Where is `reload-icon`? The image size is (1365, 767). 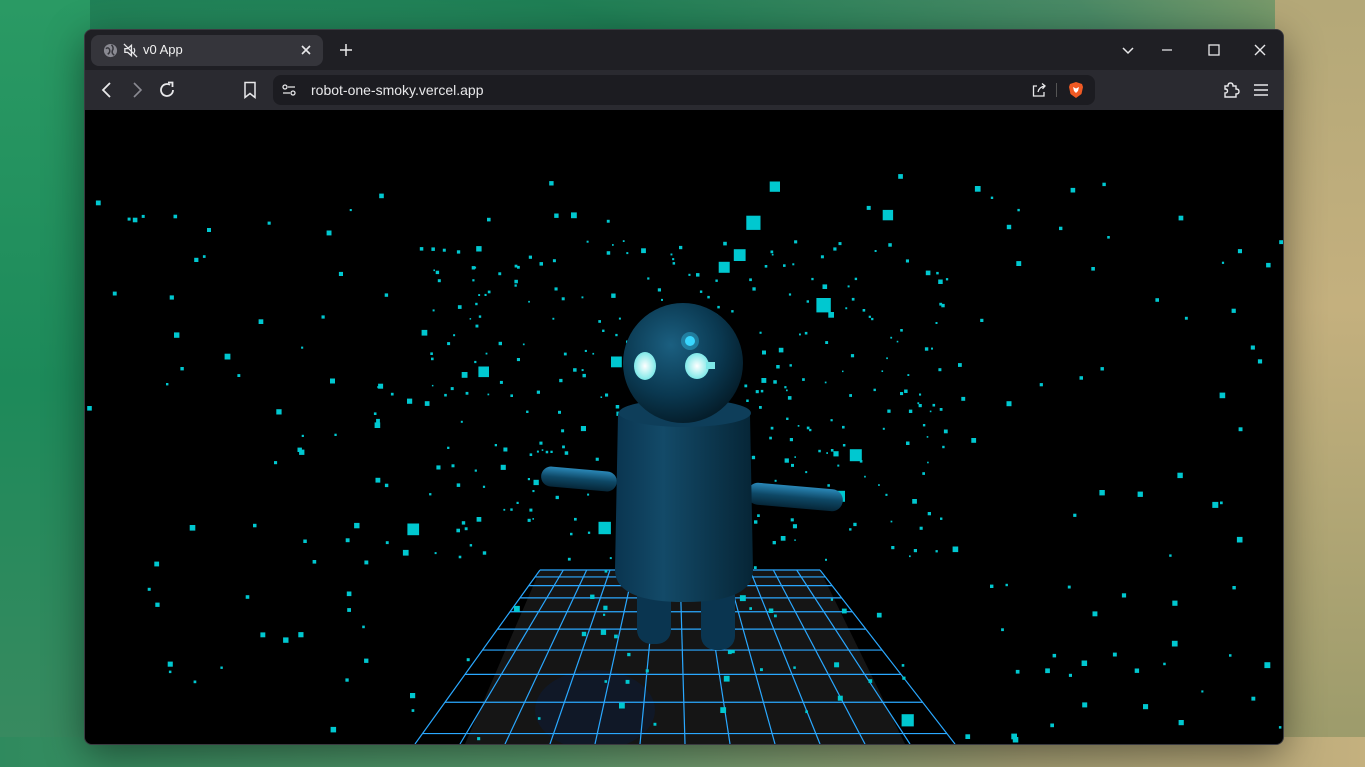 reload-icon is located at coordinates (167, 90).